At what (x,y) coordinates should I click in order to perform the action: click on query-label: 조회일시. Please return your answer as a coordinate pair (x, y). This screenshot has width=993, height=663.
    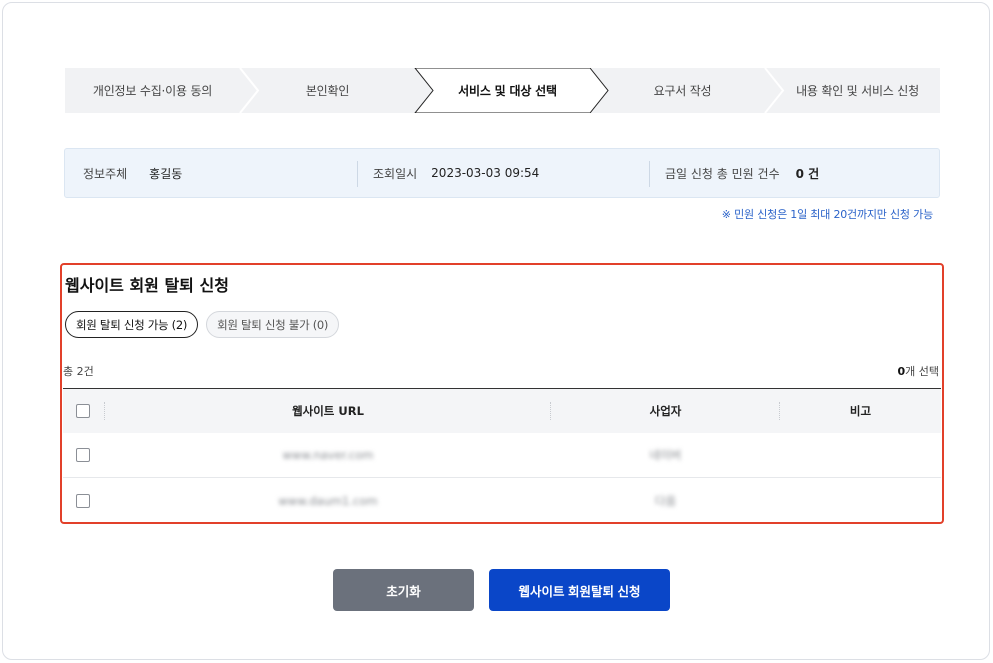
    Looking at the image, I should click on (395, 173).